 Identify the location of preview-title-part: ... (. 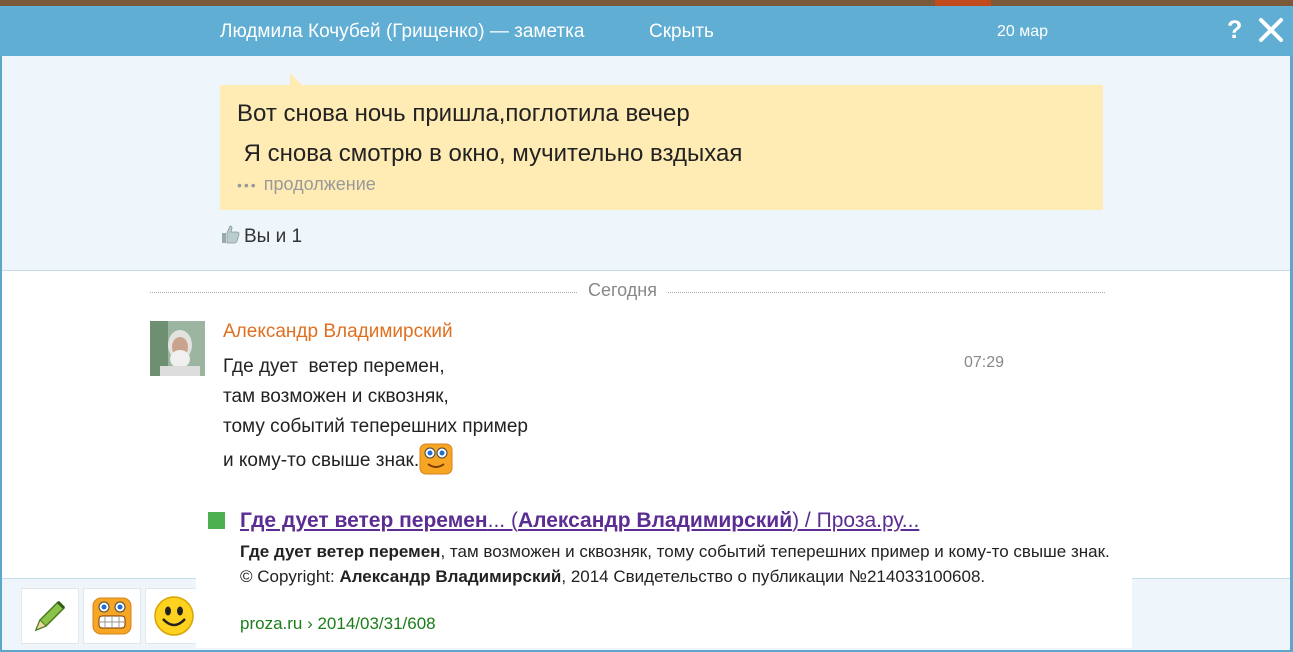
(502, 520).